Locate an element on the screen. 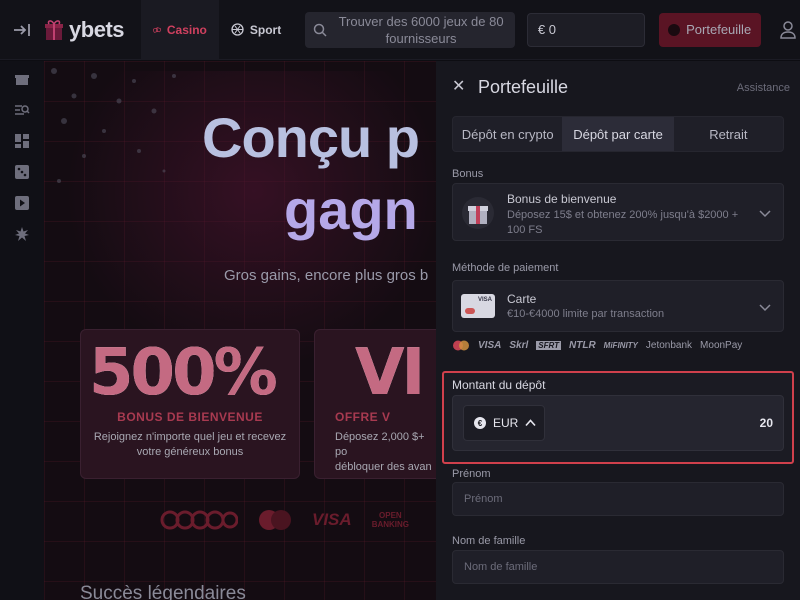 Image resolution: width=800 pixels, height=600 pixels. gift-logo-icon is located at coordinates (54, 29).